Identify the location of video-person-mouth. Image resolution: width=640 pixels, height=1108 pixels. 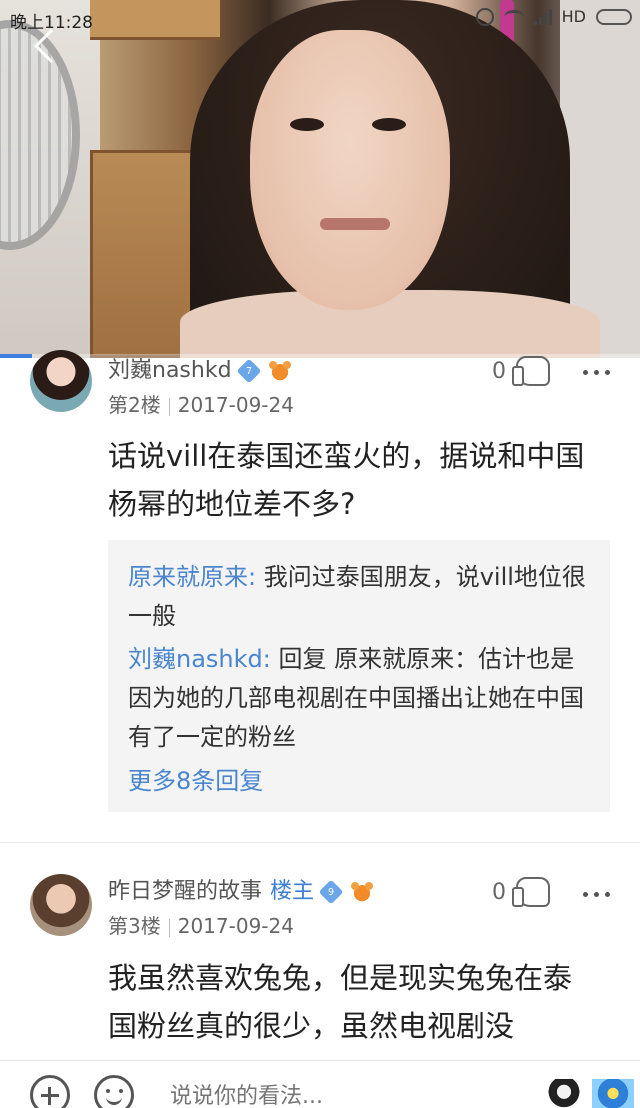
(355, 224).